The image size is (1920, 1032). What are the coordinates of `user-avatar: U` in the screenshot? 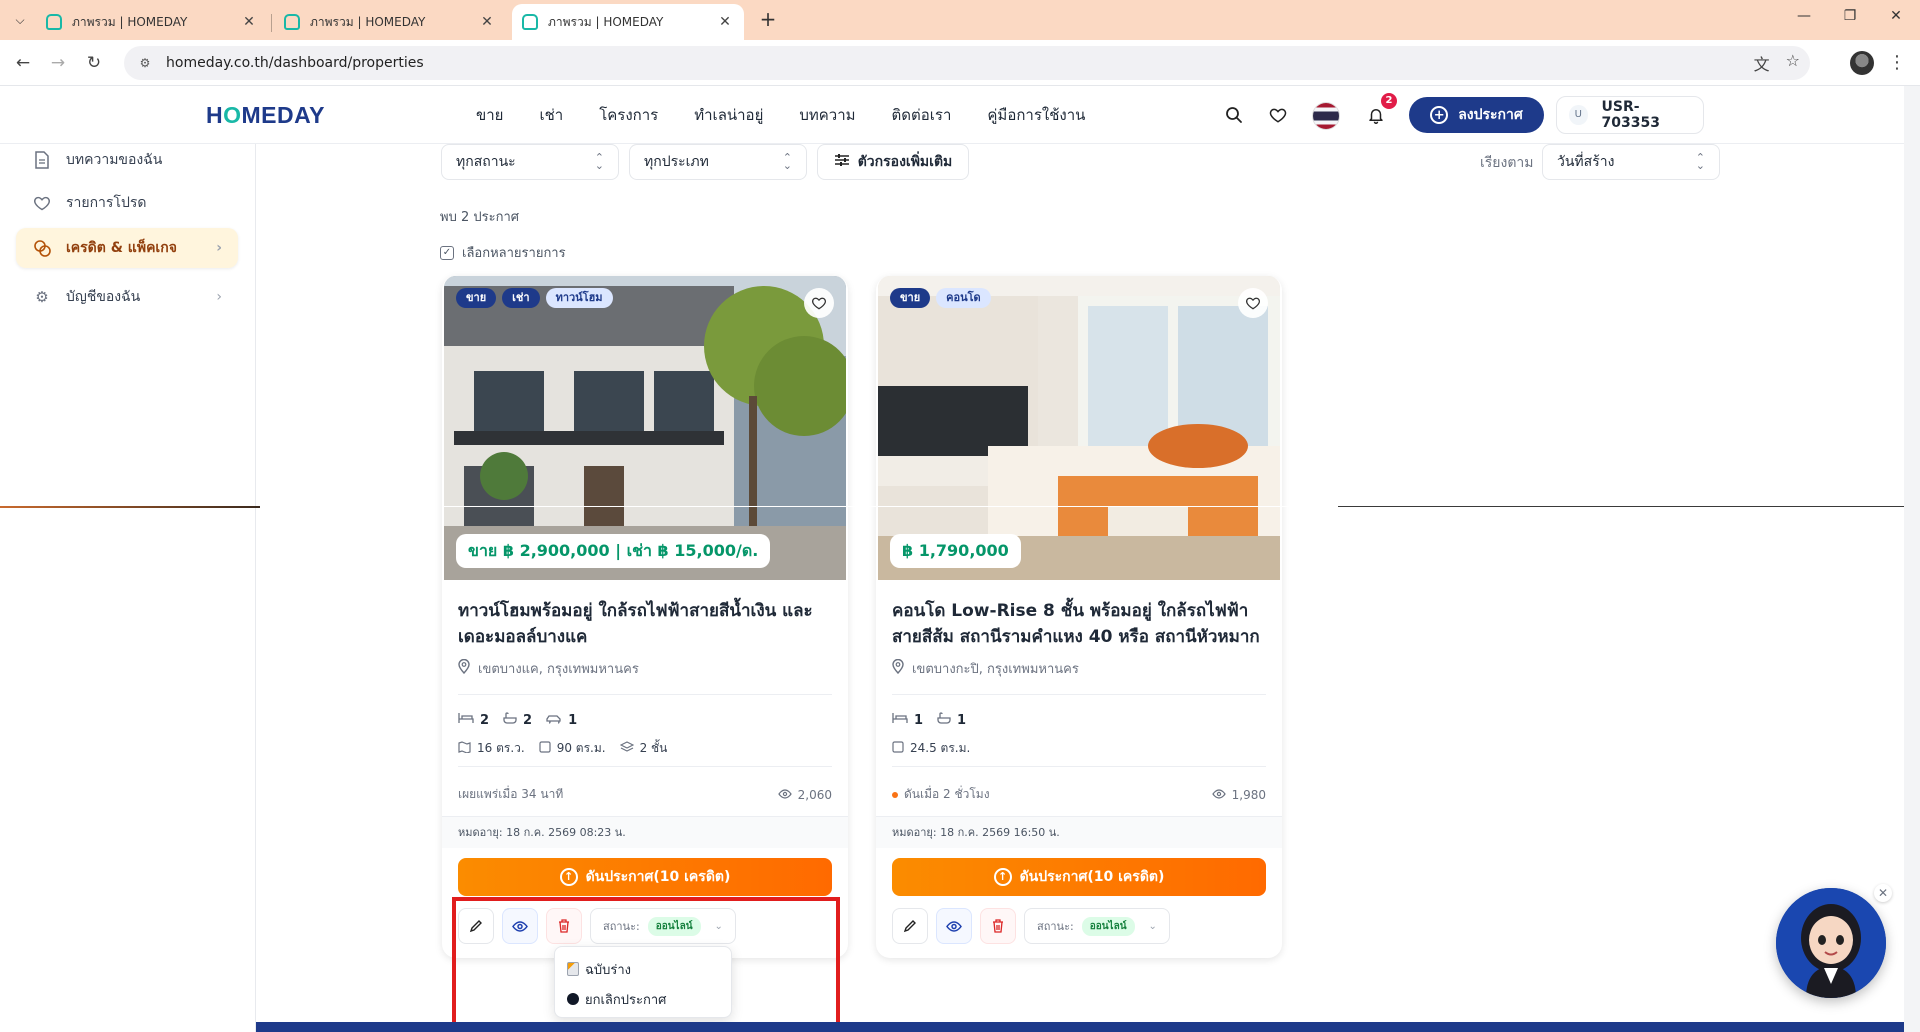 It's located at (1578, 115).